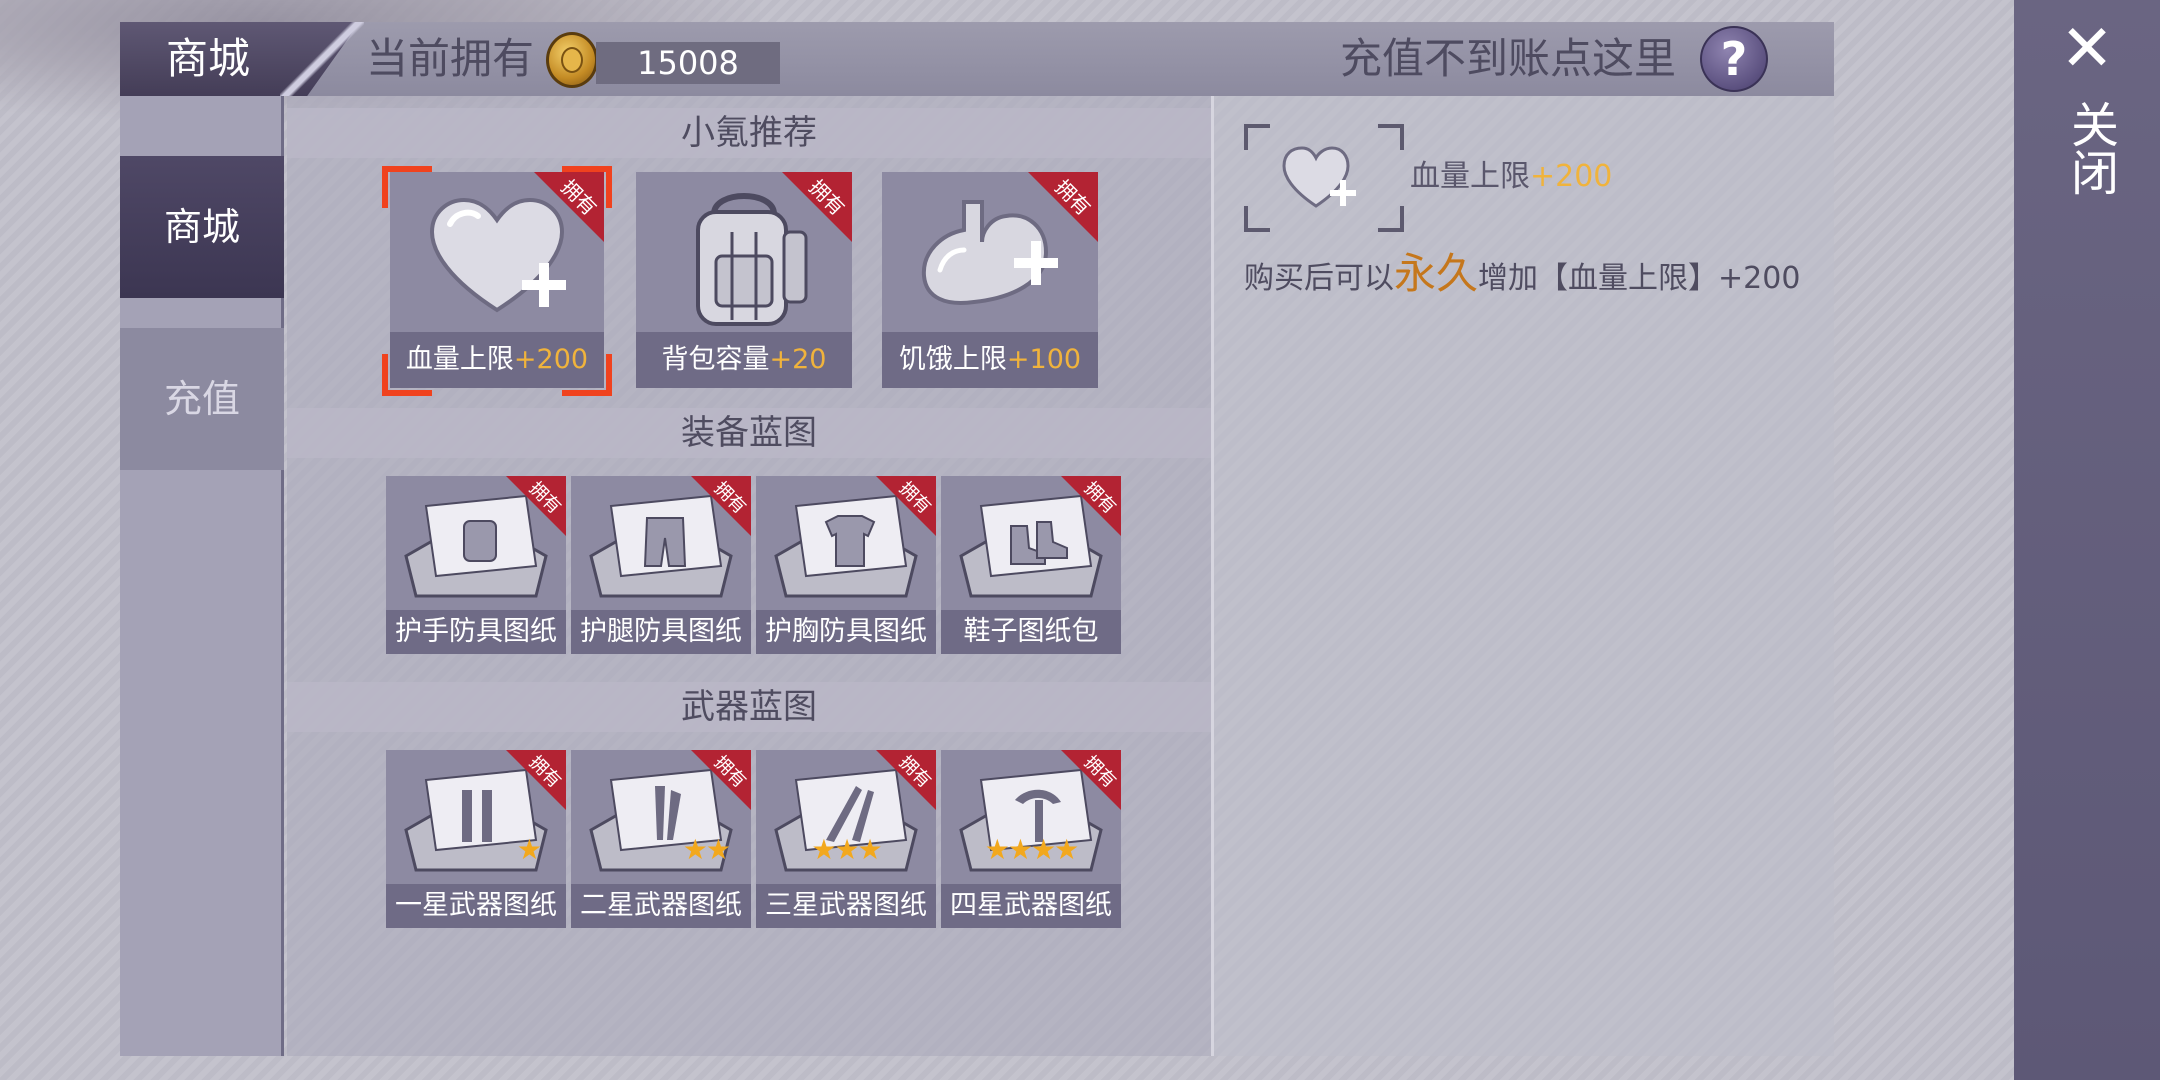 This screenshot has height=1080, width=2160. I want to click on recharge-issue-link: 充值不到账点这里, so click(1508, 59).